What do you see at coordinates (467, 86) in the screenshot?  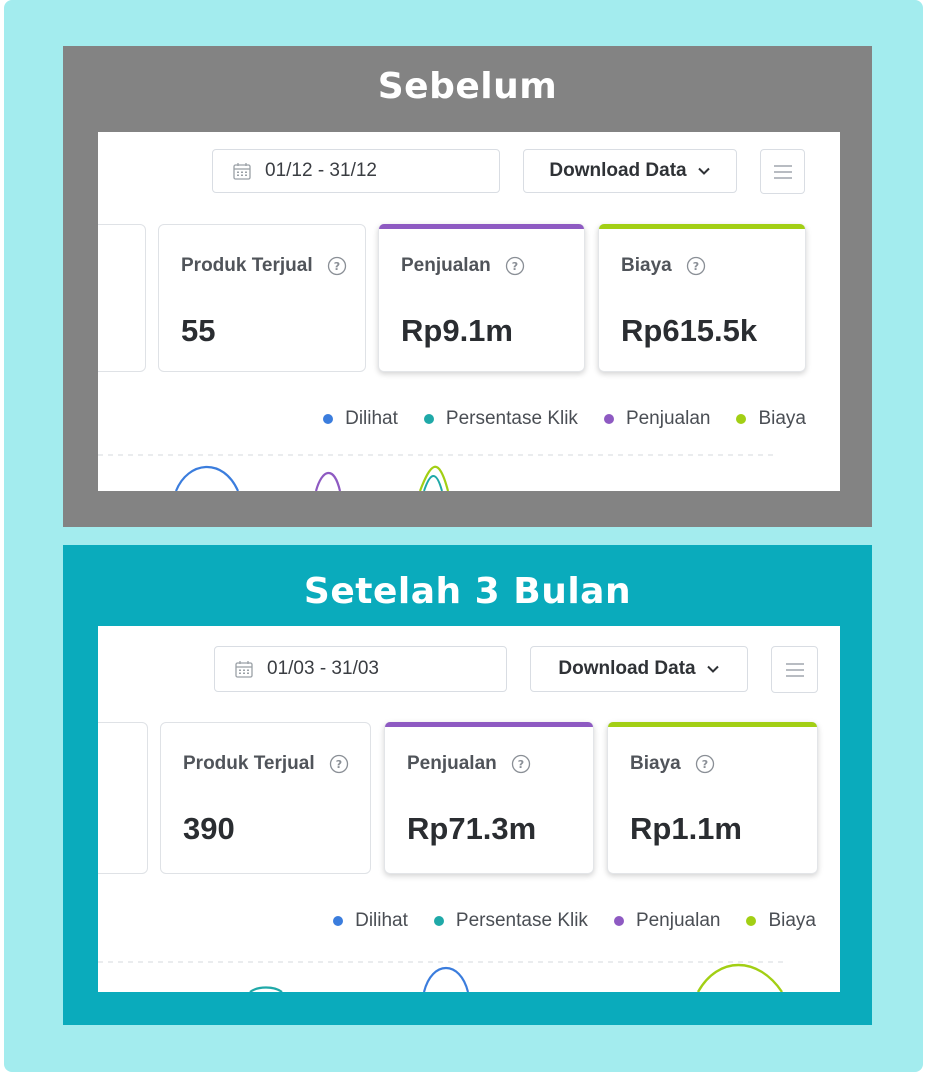 I see `panel-title: Sebelum` at bounding box center [467, 86].